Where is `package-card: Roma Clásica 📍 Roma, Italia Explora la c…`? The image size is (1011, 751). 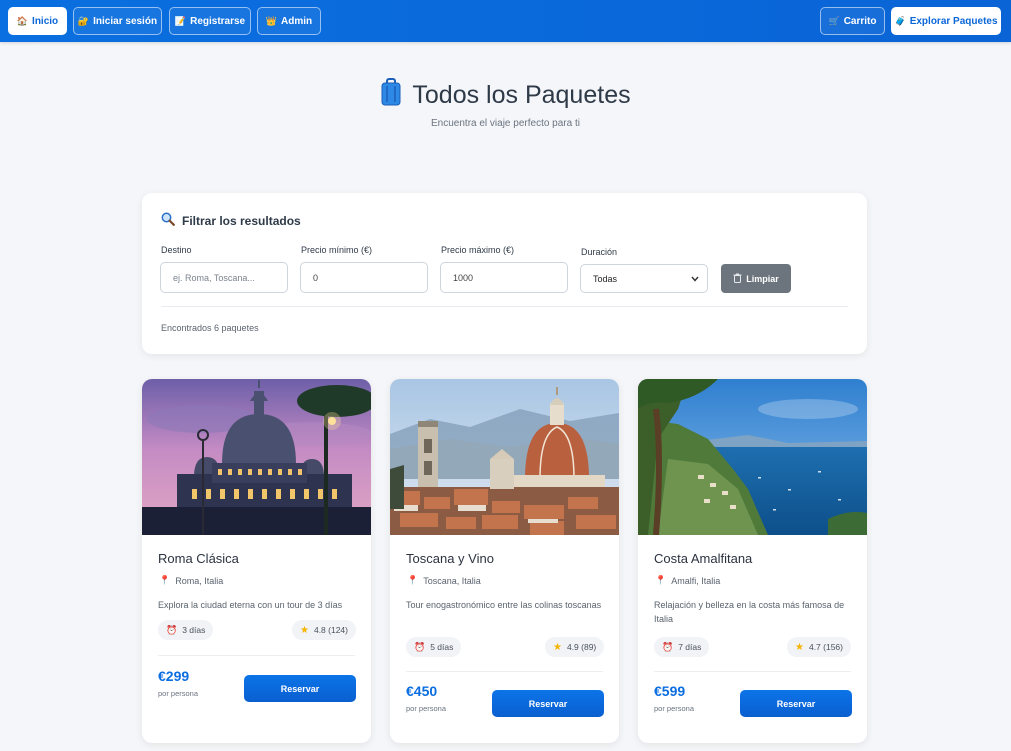
package-card: Roma Clásica 📍 Roma, Italia Explora la c… is located at coordinates (256, 561).